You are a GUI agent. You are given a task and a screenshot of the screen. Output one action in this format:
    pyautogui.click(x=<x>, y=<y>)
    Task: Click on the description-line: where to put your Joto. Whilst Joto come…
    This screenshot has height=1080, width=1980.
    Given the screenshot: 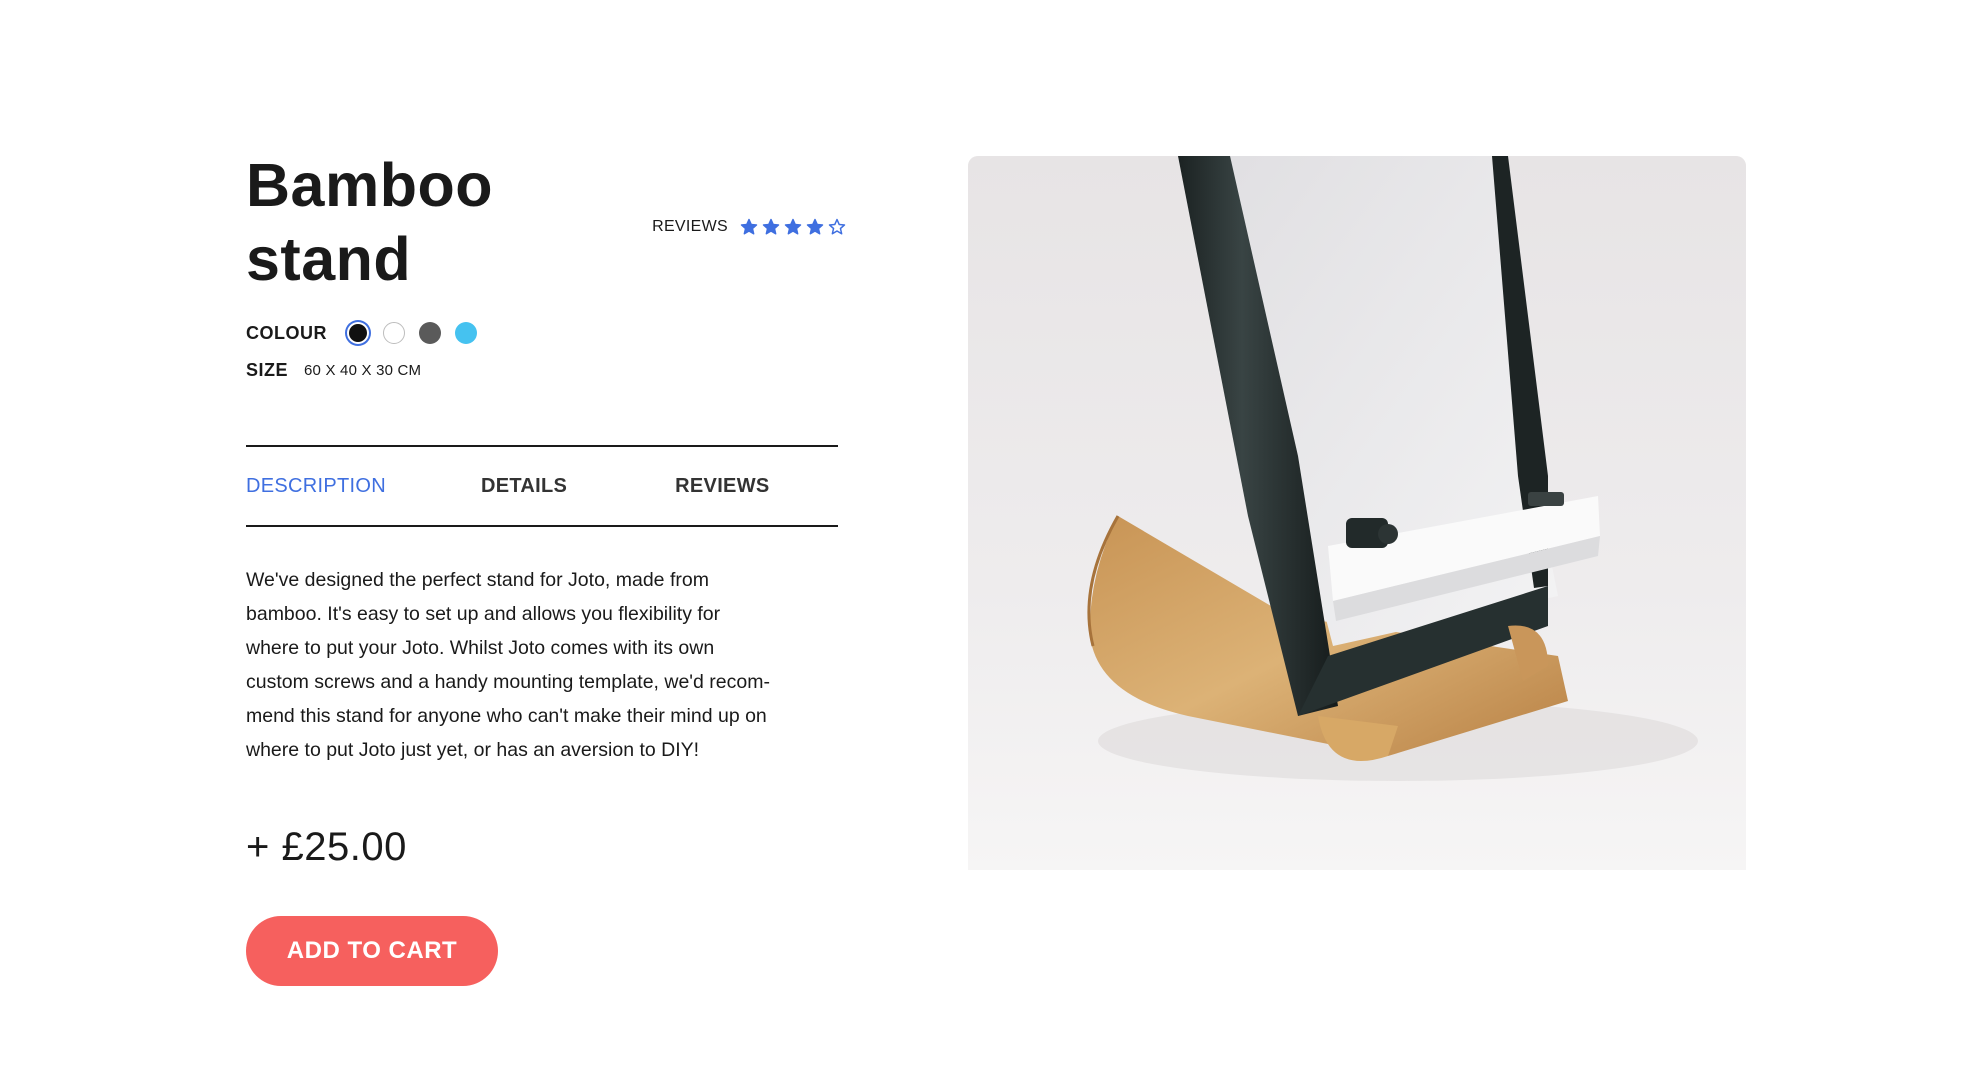 What is the action you would take?
    pyautogui.click(x=480, y=648)
    